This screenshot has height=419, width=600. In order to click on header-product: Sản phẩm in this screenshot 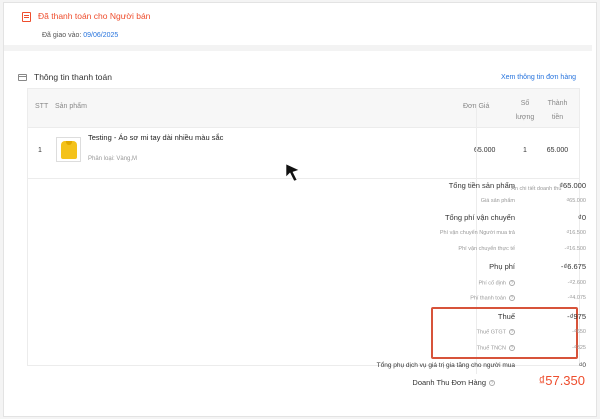, I will do `click(71, 106)`.